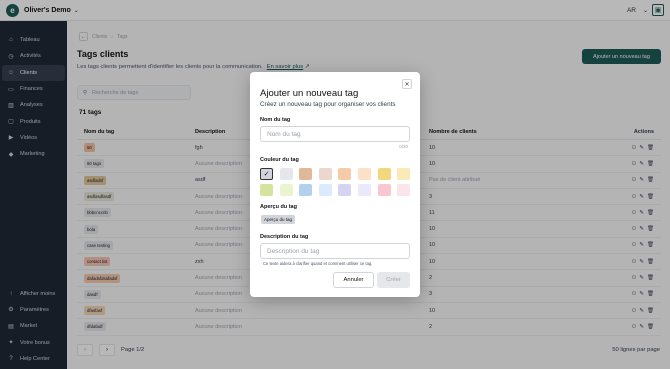  Describe the element at coordinates (275, 120) in the screenshot. I see `name-label: Nom du tag` at that location.